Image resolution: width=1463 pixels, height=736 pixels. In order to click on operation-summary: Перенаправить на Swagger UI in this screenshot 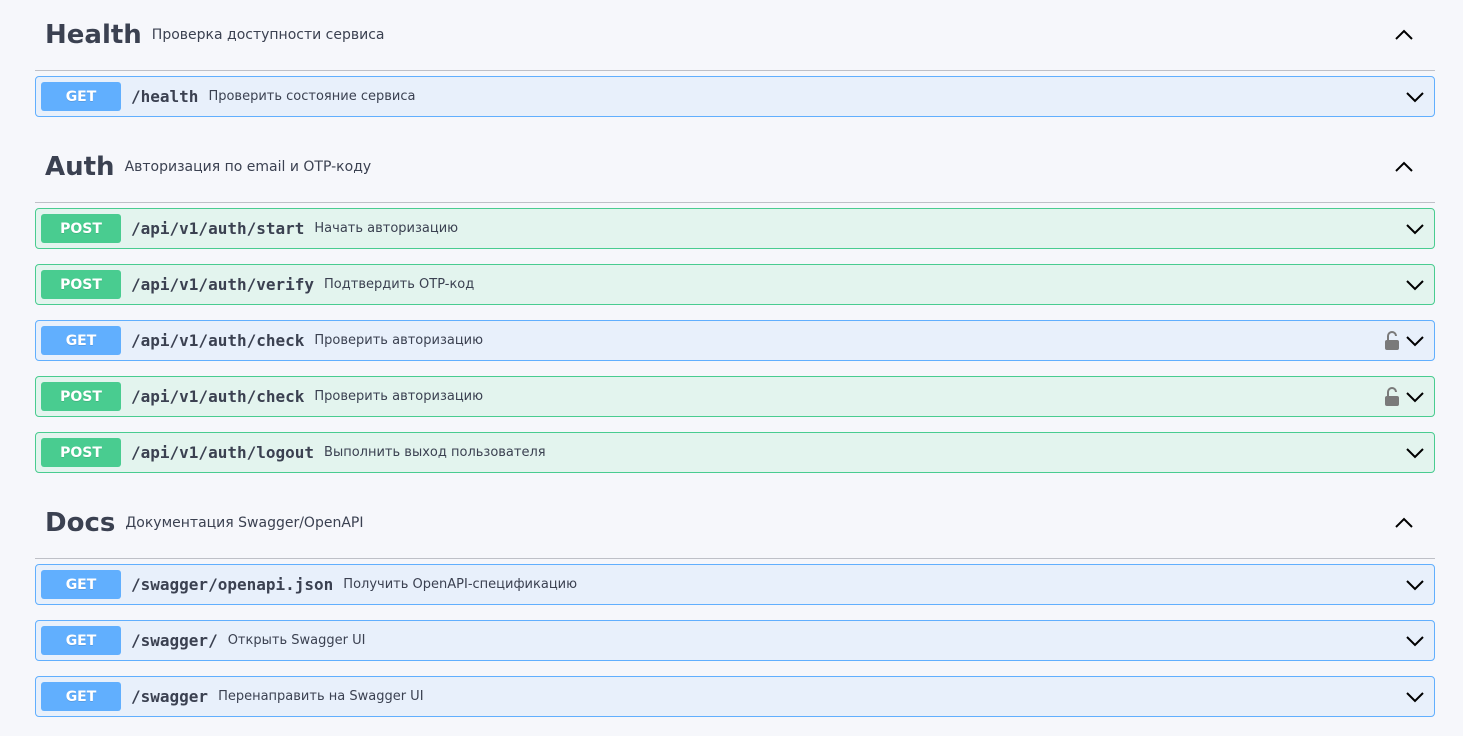, I will do `click(321, 696)`.